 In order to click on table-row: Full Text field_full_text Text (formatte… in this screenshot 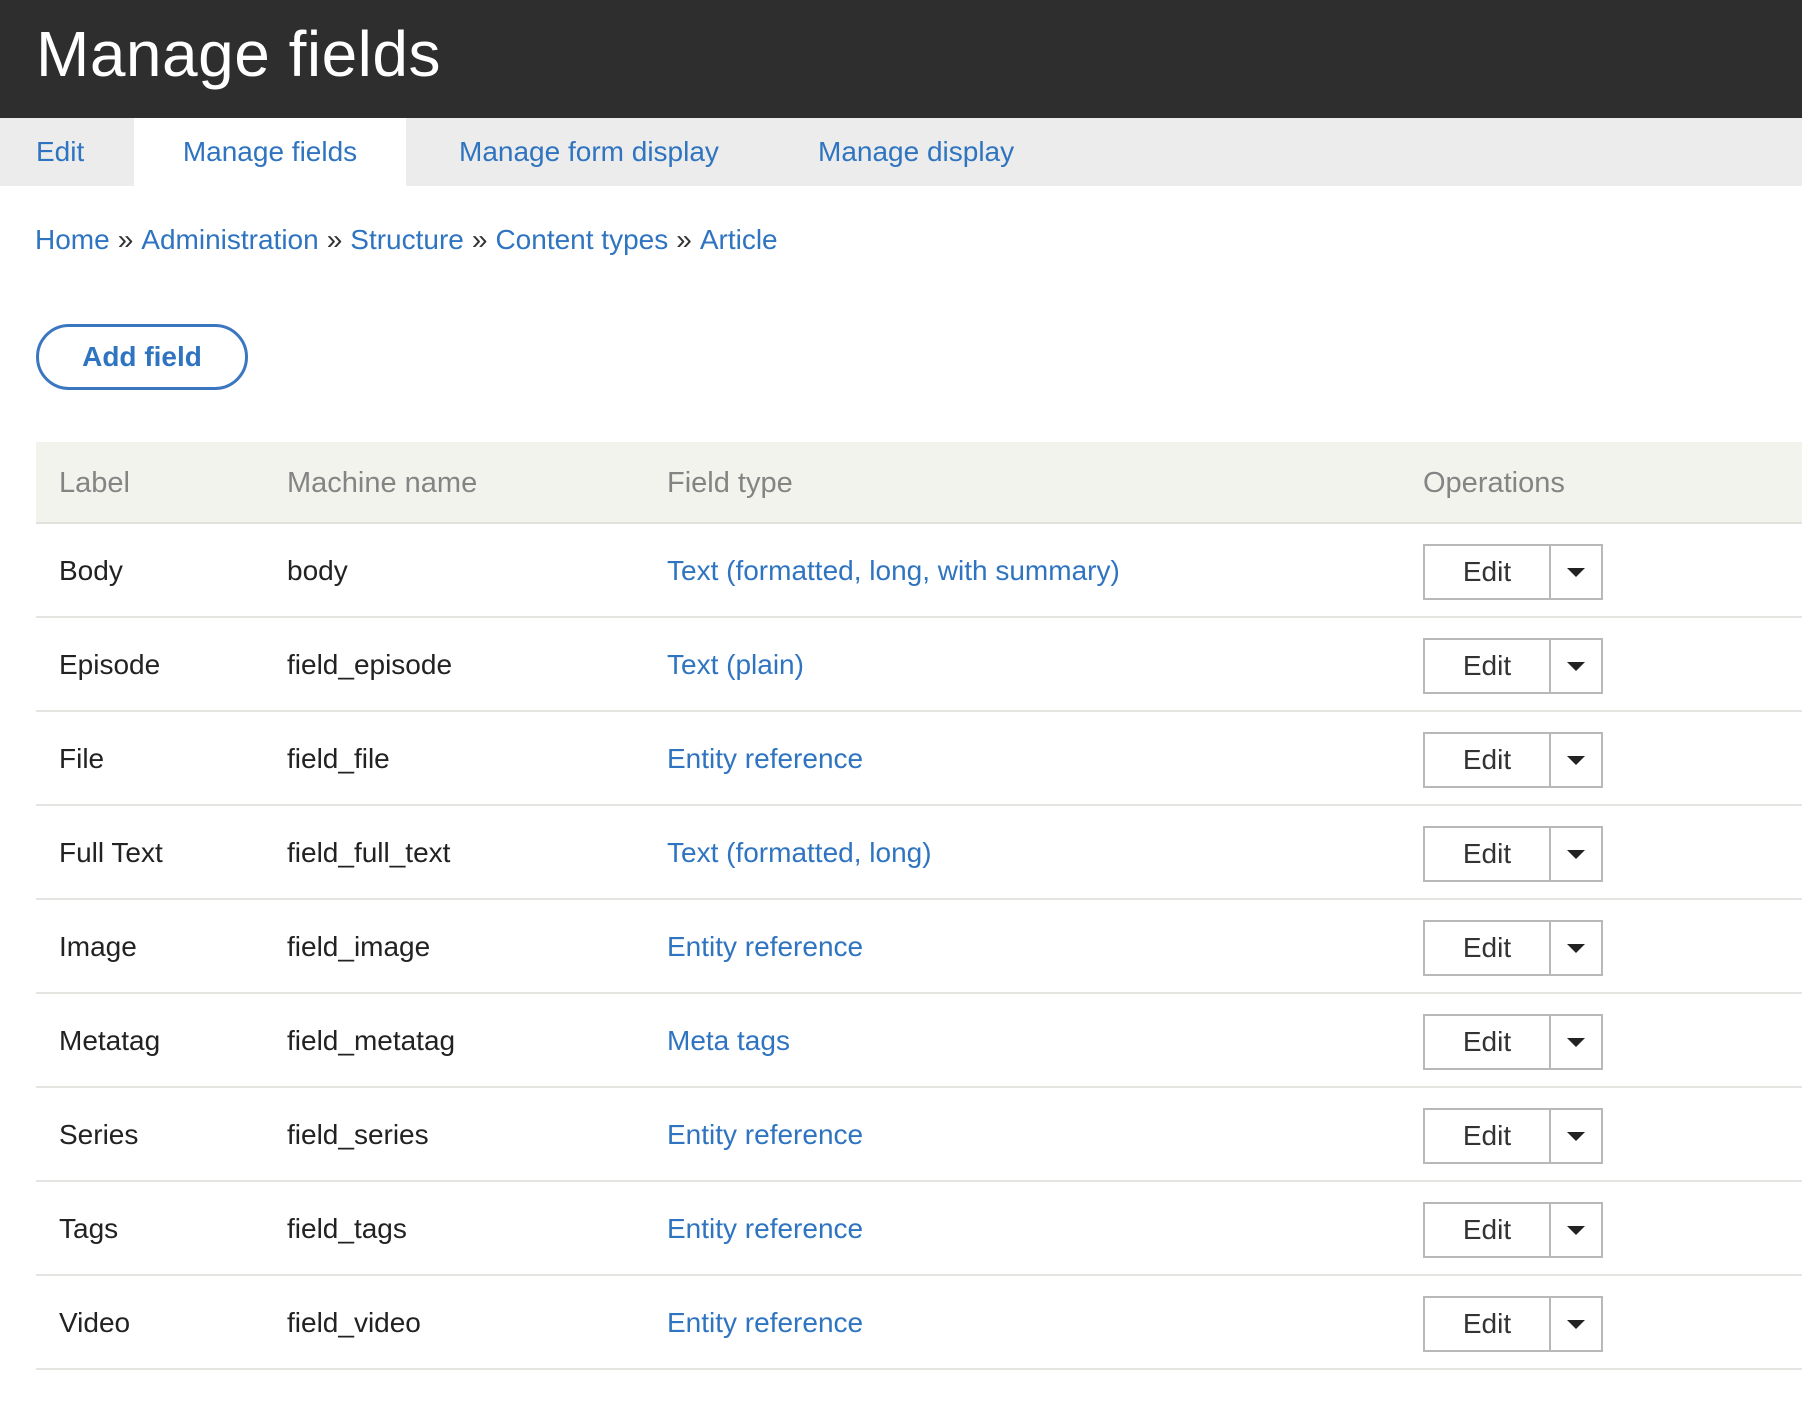, I will do `click(919, 853)`.